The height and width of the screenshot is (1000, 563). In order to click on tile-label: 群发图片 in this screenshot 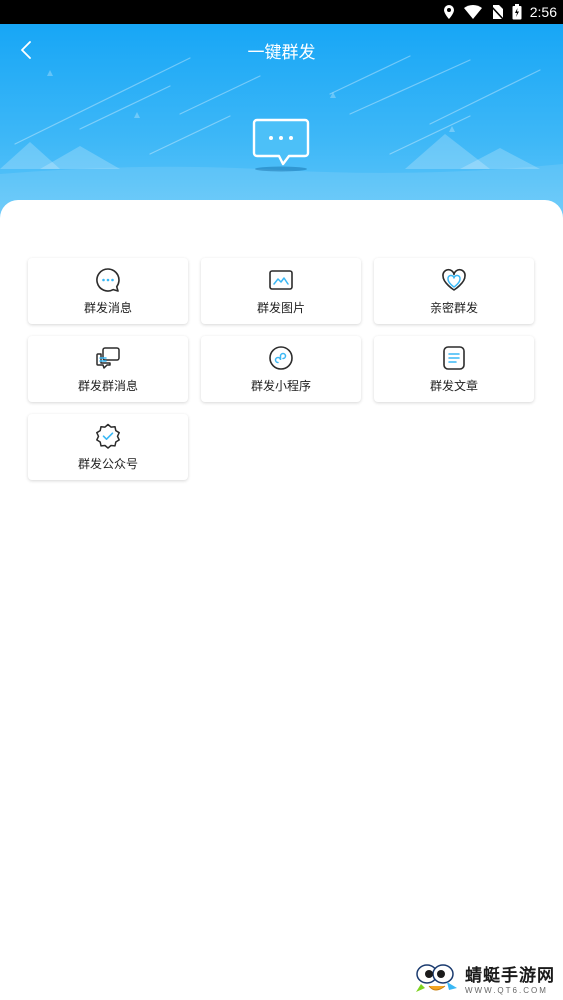, I will do `click(280, 308)`.